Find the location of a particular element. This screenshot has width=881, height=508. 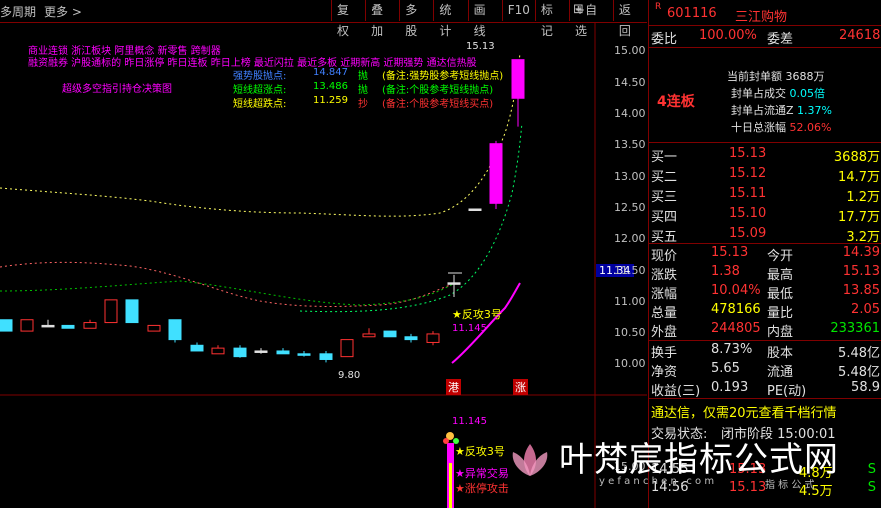

yaxis-tick: 13.00 is located at coordinates (630, 176).